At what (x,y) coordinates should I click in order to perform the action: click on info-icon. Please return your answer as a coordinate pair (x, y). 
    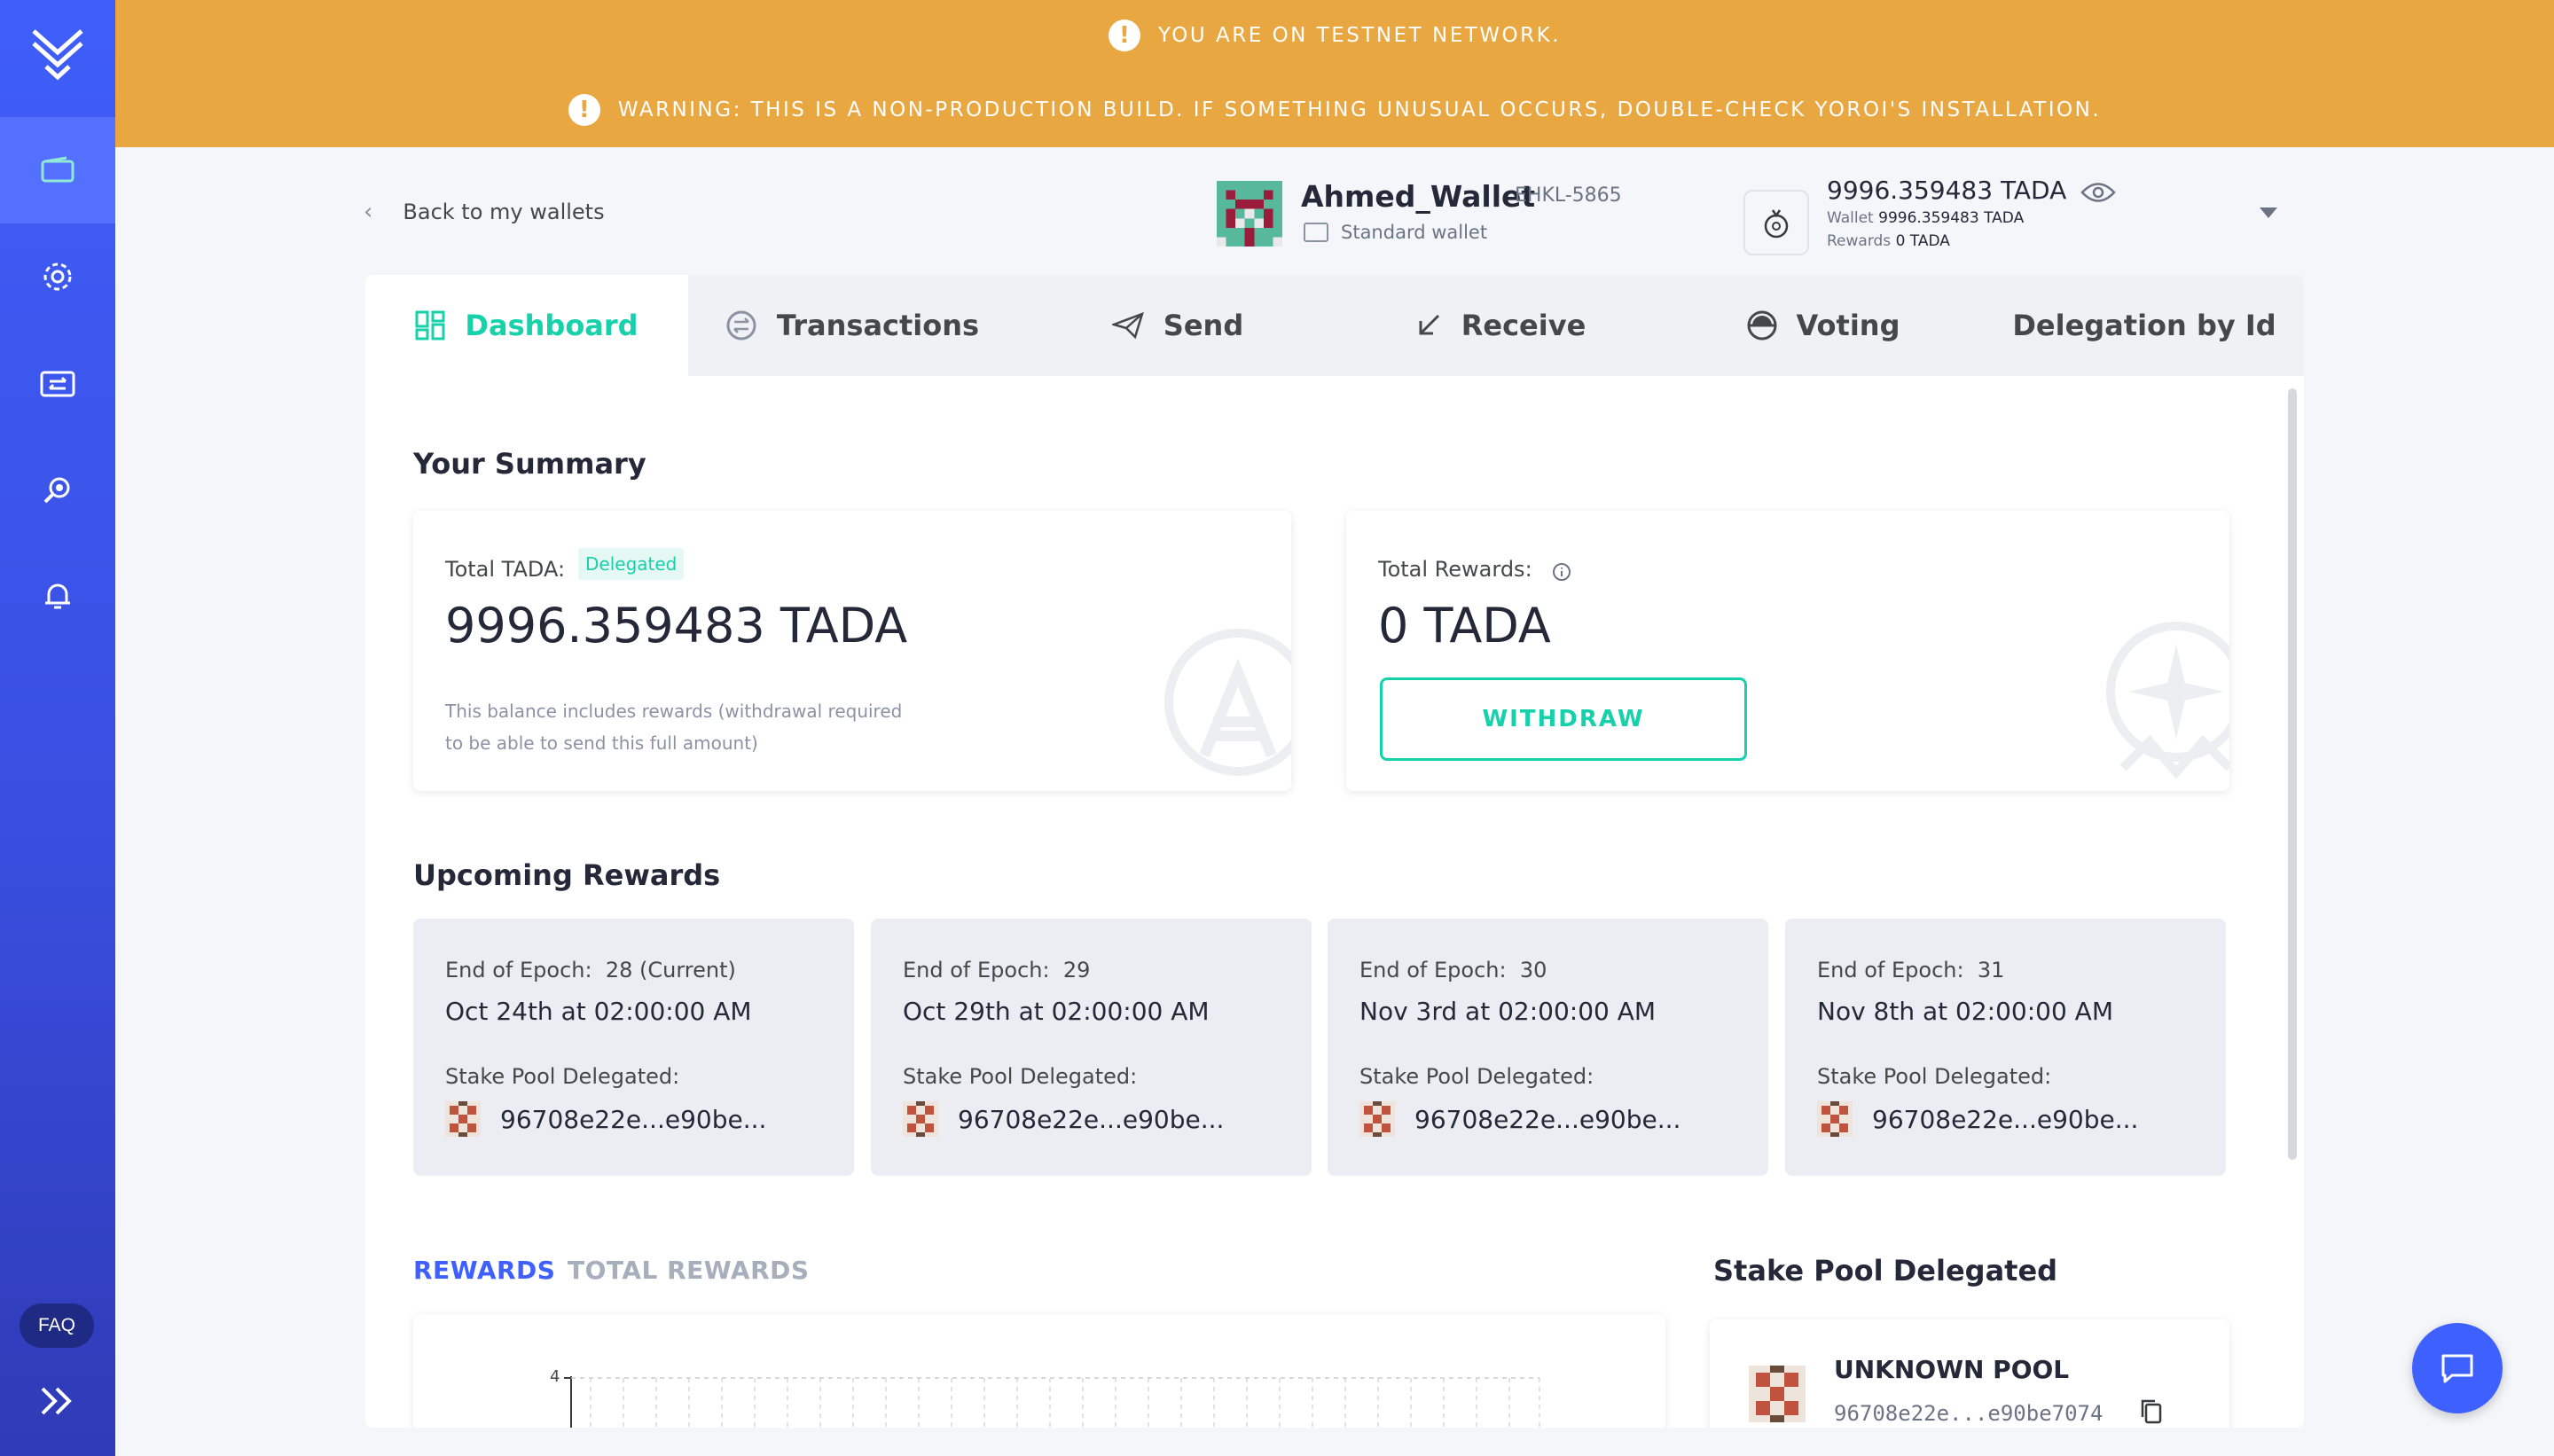
    Looking at the image, I should click on (1561, 572).